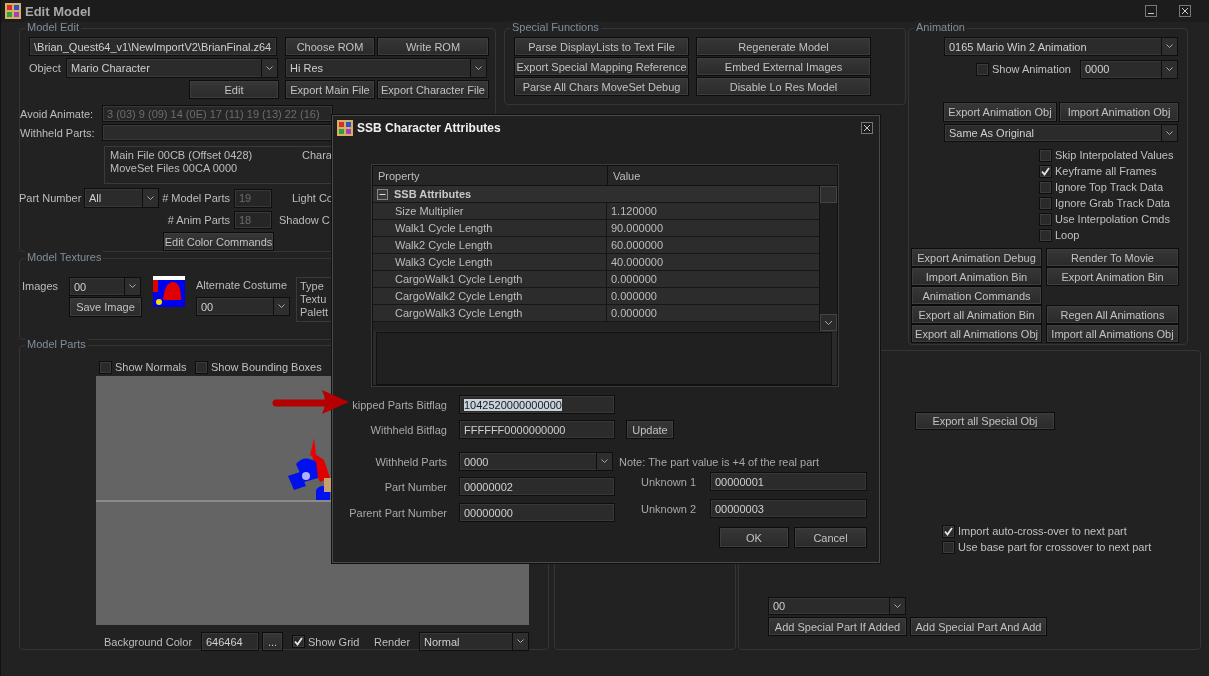 Image resolution: width=1209 pixels, height=676 pixels. I want to click on property-value: 40.000000, so click(713, 262).